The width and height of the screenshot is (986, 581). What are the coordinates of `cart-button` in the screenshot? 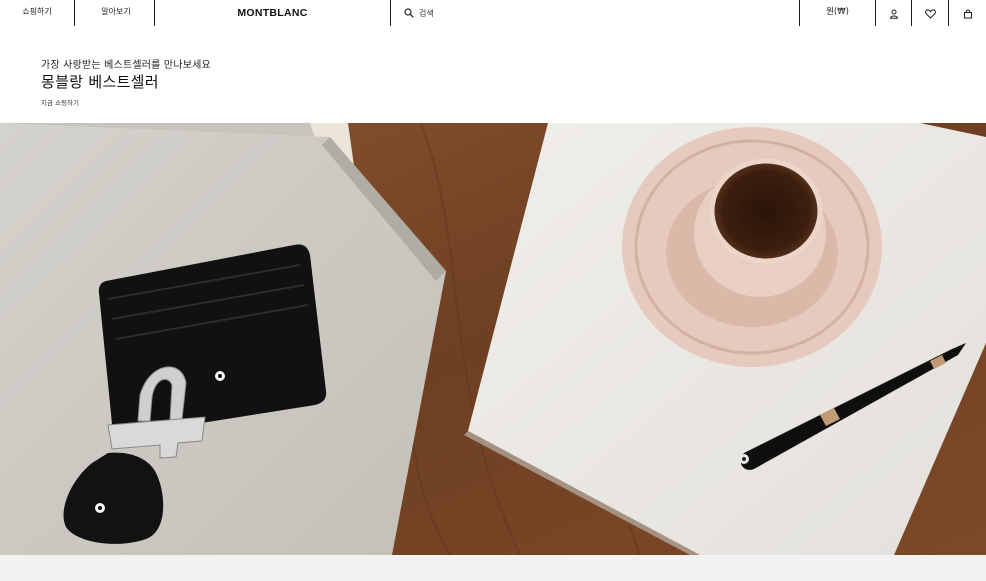 It's located at (968, 13).